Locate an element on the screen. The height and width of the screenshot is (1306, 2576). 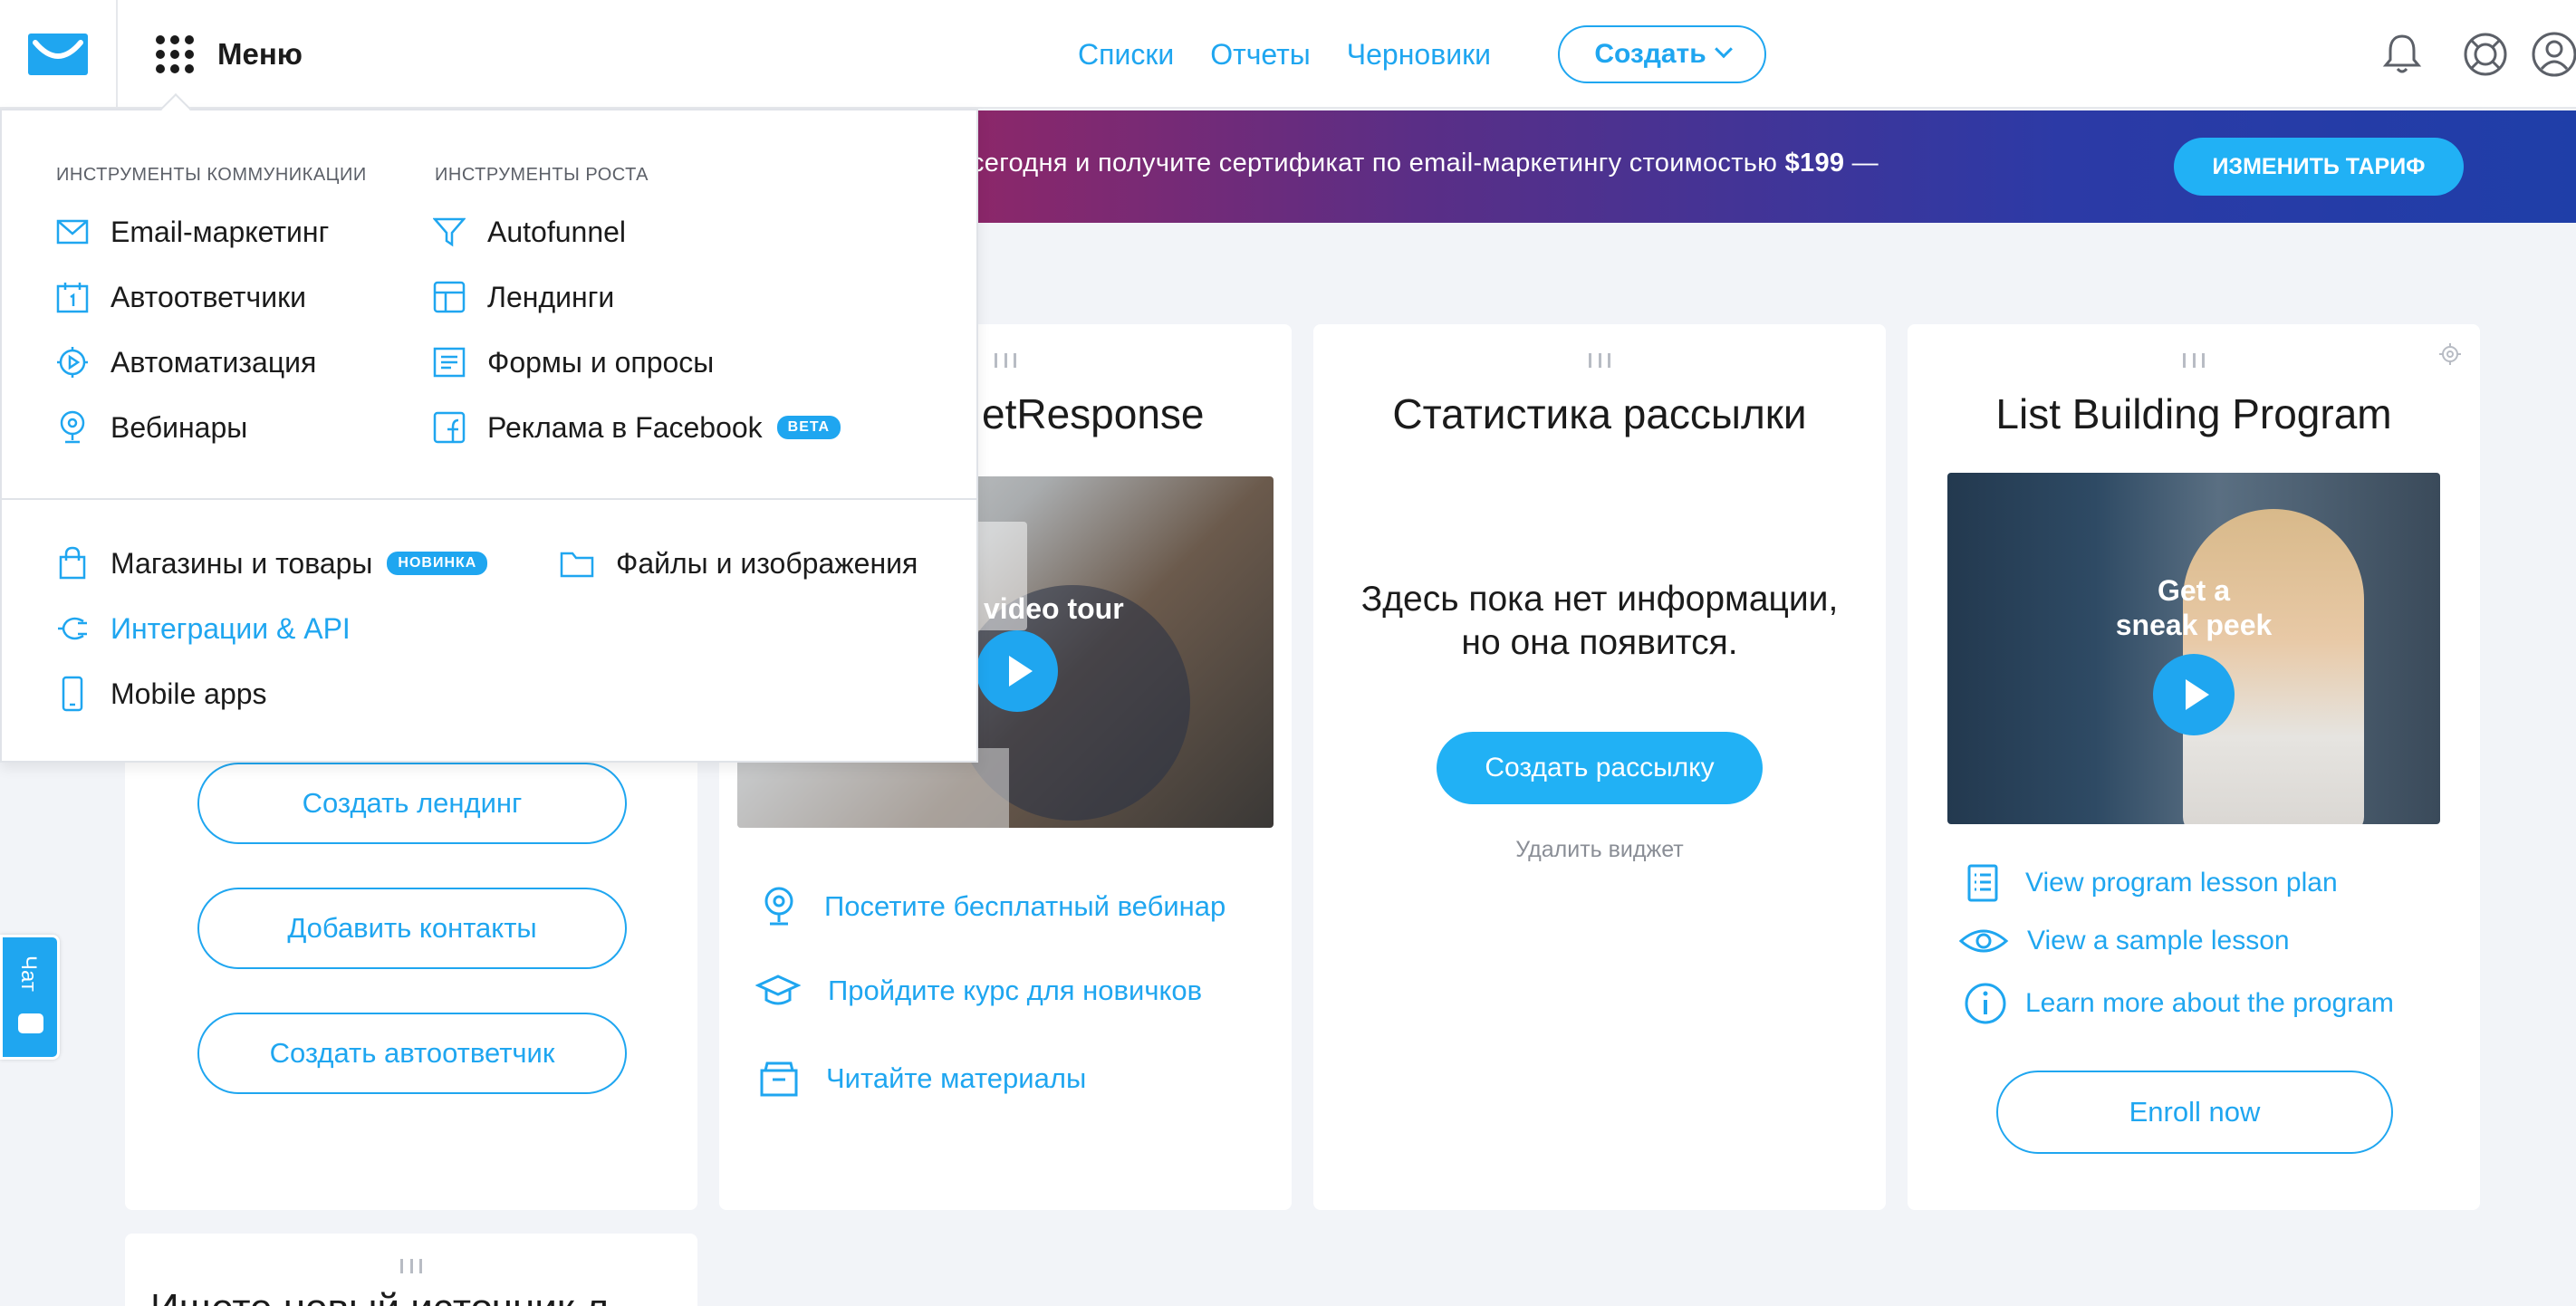
beginner-course-link: Пройдите курс для новичков is located at coordinates (978, 991).